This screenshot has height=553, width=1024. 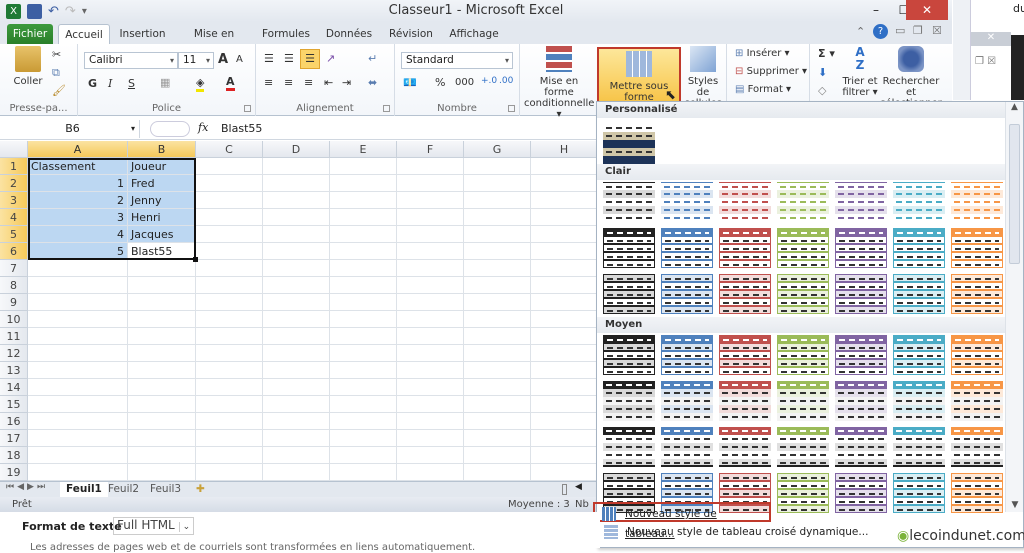 What do you see at coordinates (162, 370) in the screenshot?
I see `cell-b13` at bounding box center [162, 370].